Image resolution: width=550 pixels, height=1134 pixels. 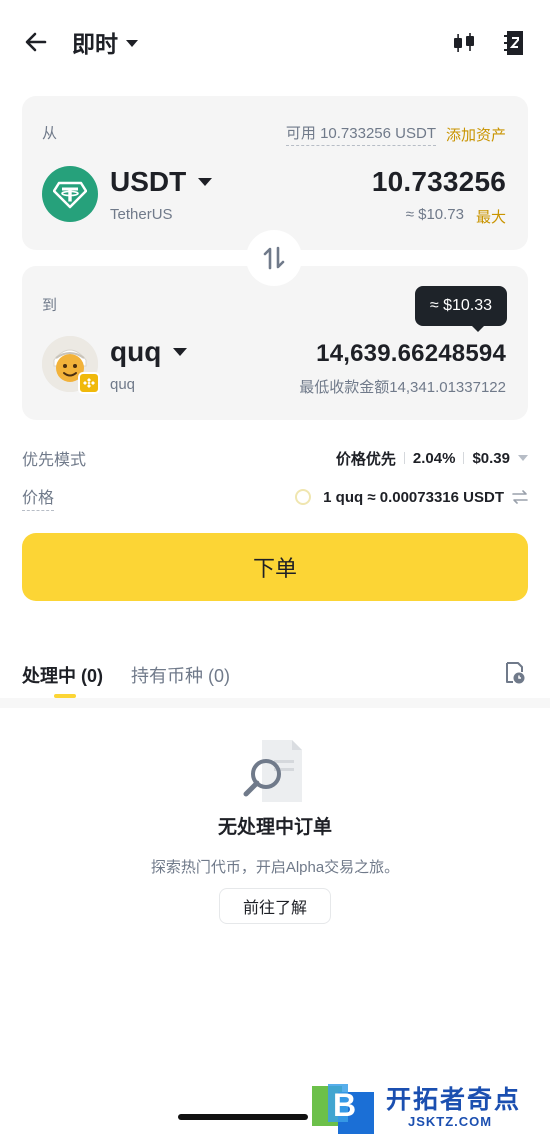 What do you see at coordinates (38, 497) in the screenshot?
I see `price-label: 价格` at bounding box center [38, 497].